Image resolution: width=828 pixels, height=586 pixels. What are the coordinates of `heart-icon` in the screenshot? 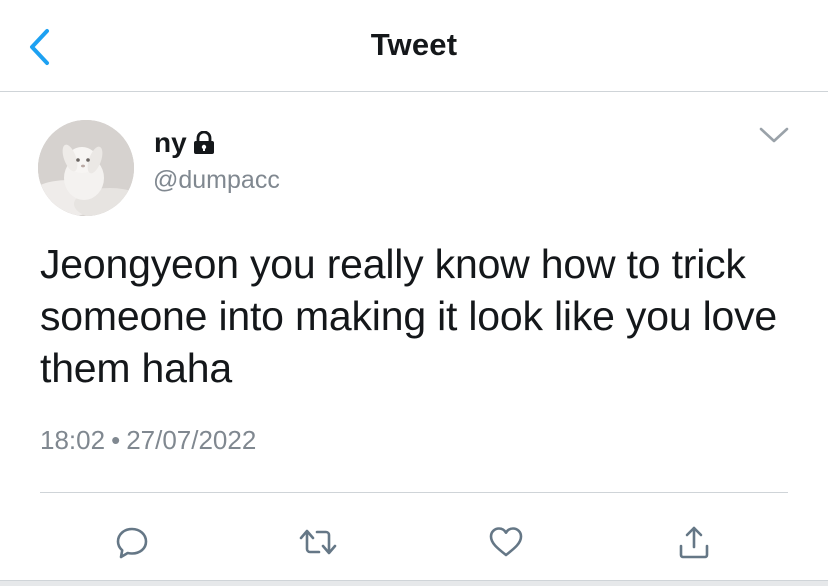 It's located at (506, 542).